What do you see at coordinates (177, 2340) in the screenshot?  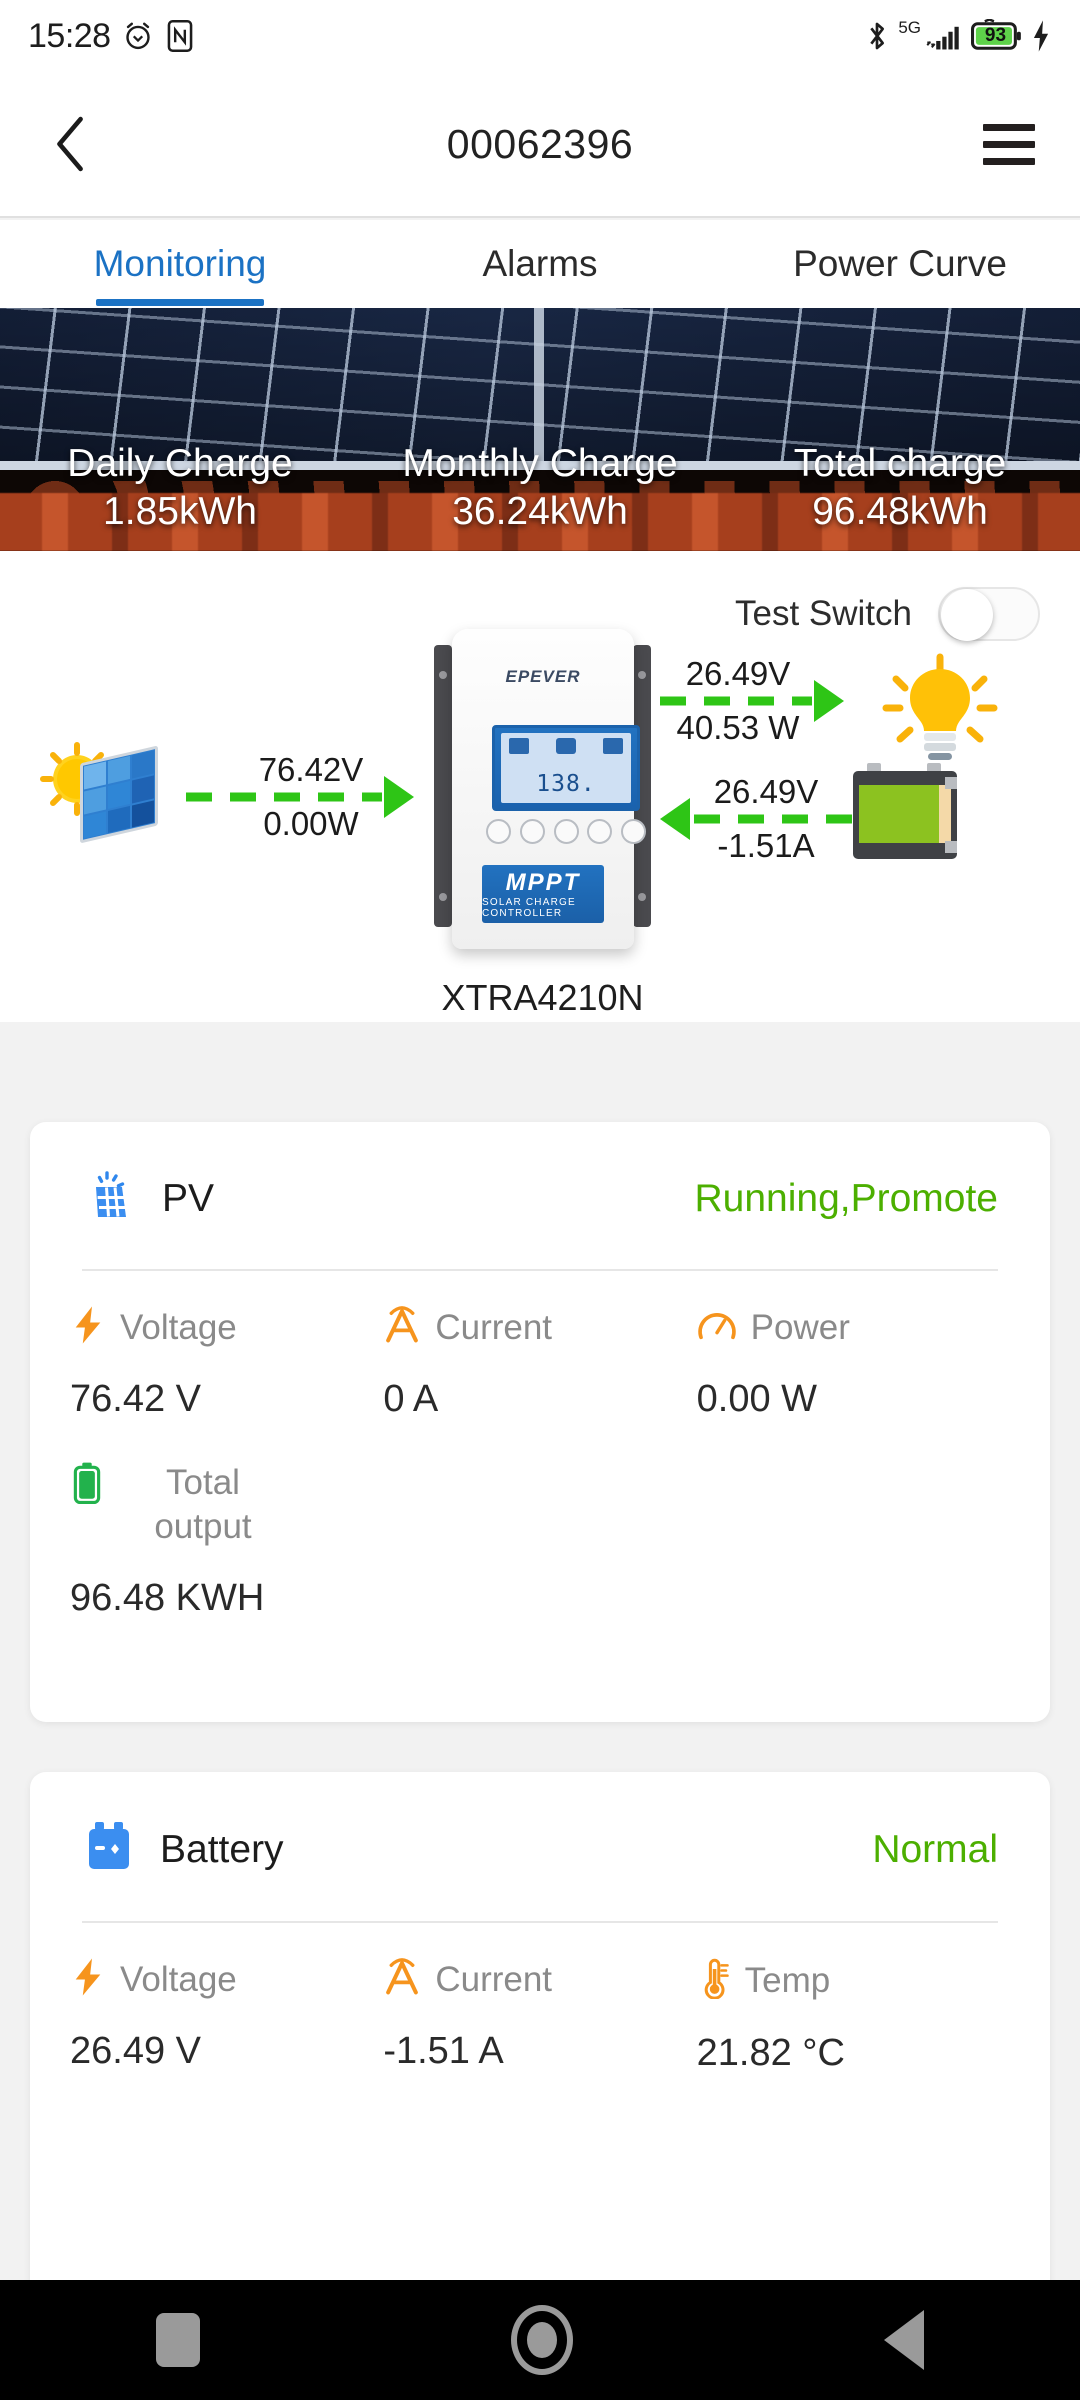 I see `square-recents-icon` at bounding box center [177, 2340].